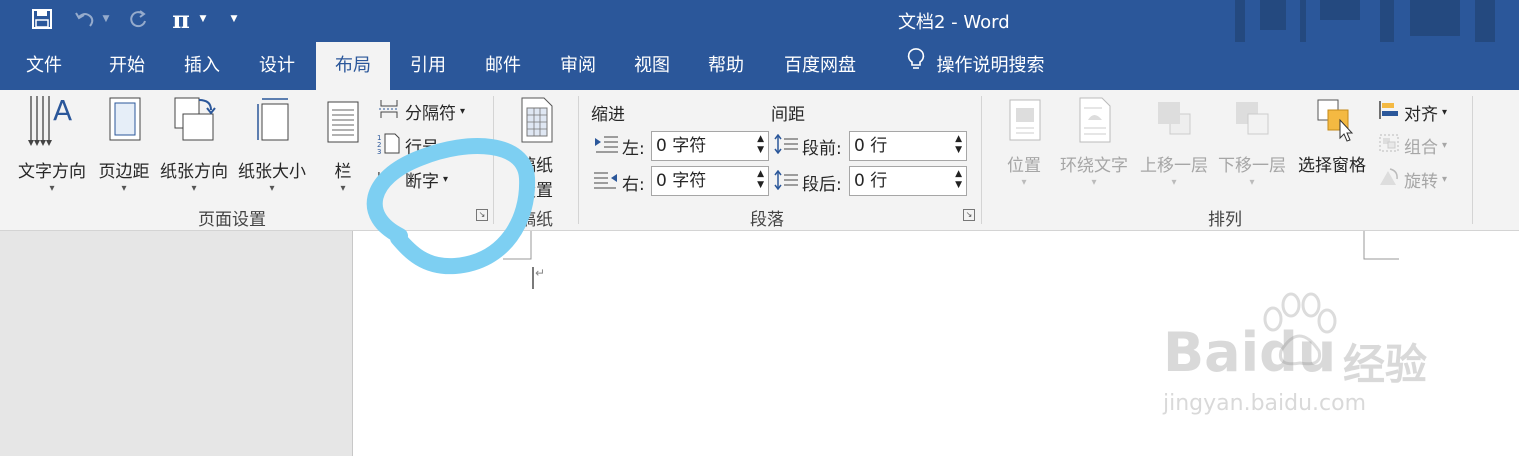 This screenshot has height=456, width=1519. I want to click on margins-label: 页边距, so click(124, 172).